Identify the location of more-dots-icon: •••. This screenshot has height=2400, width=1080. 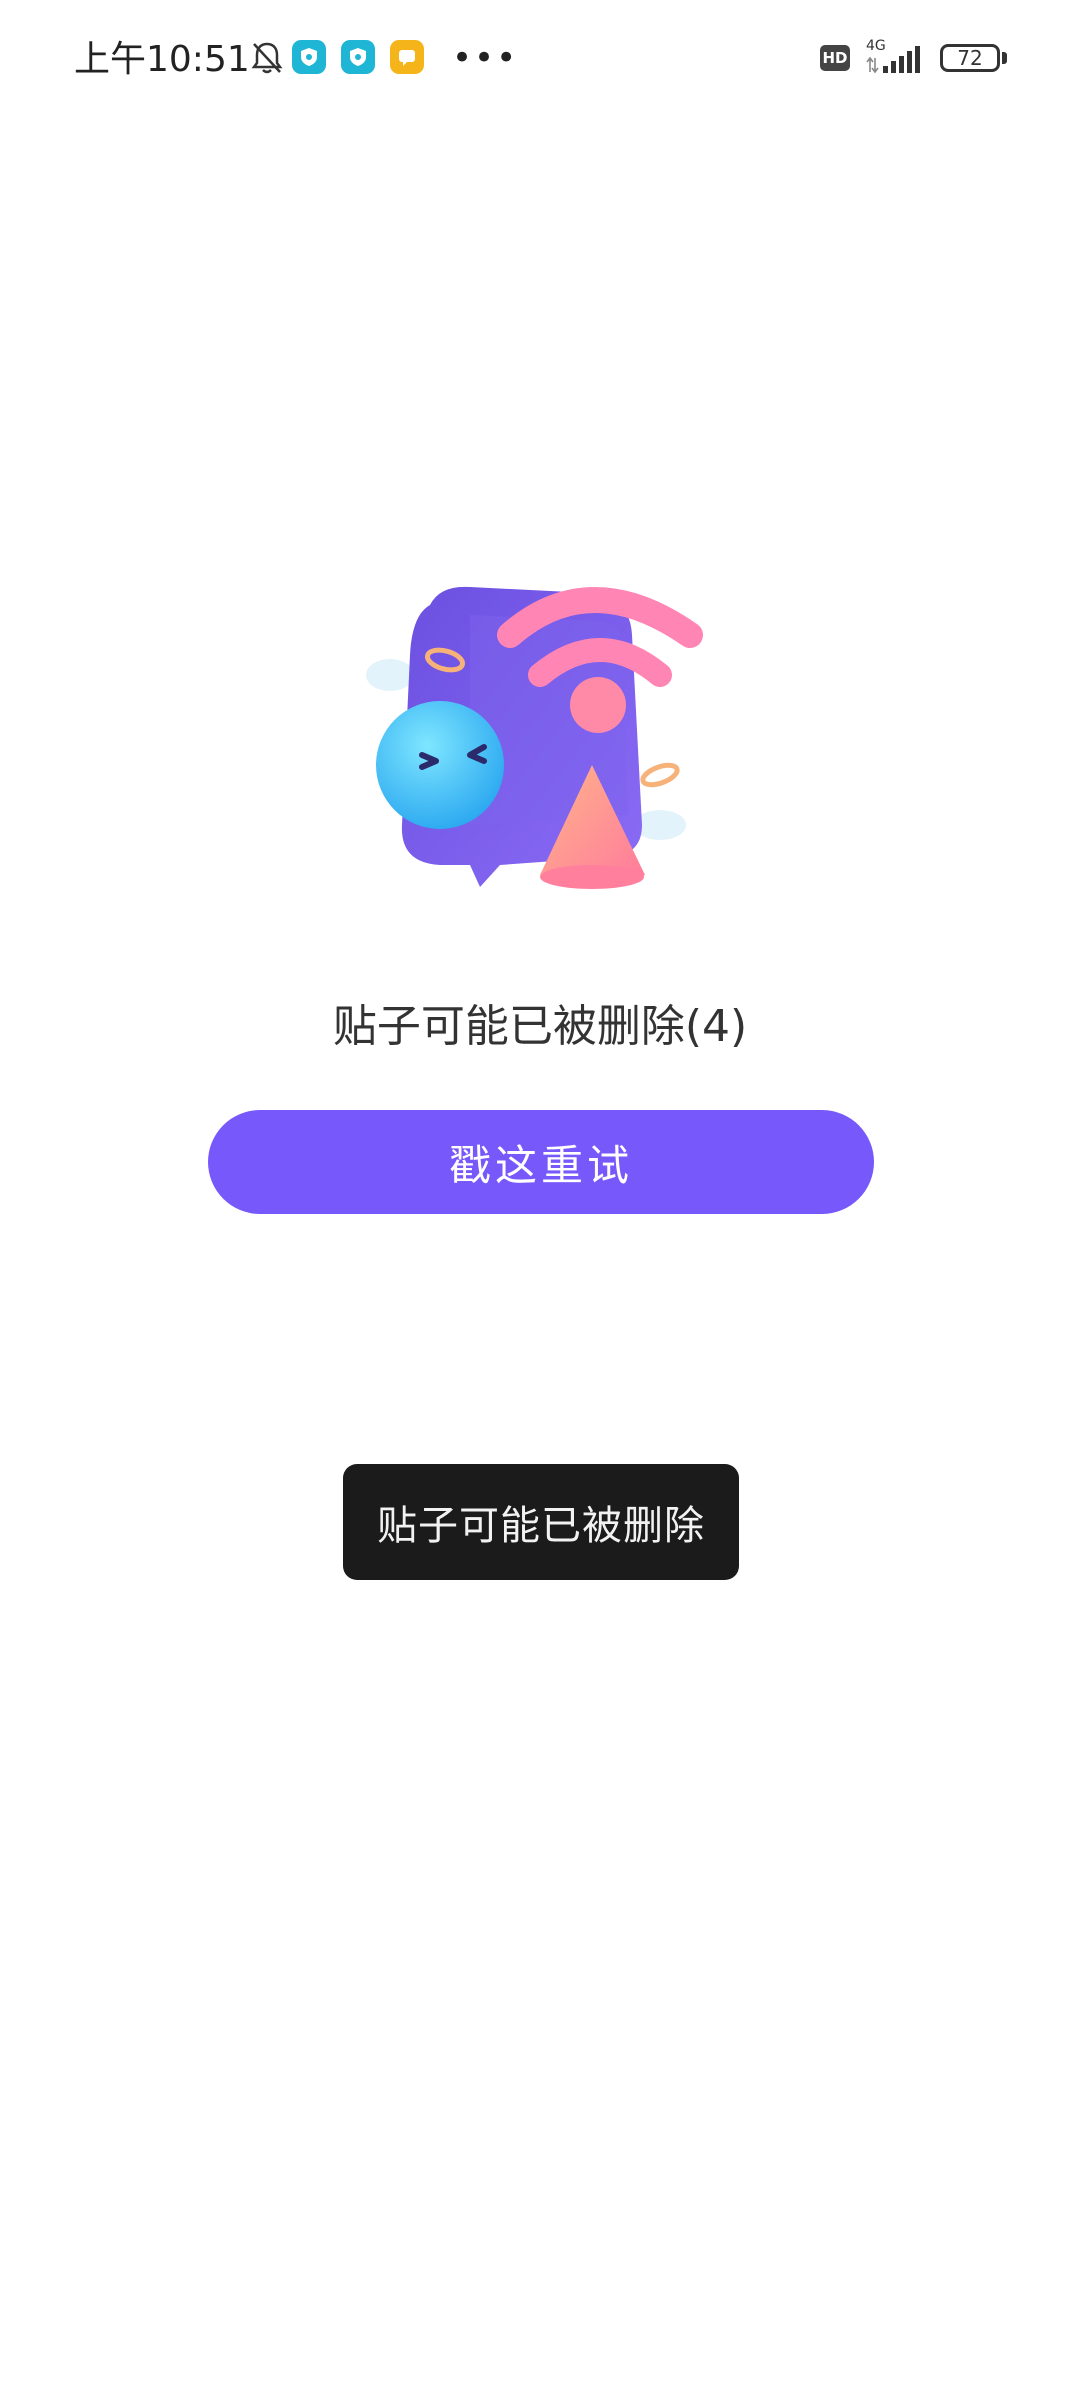
(485, 58).